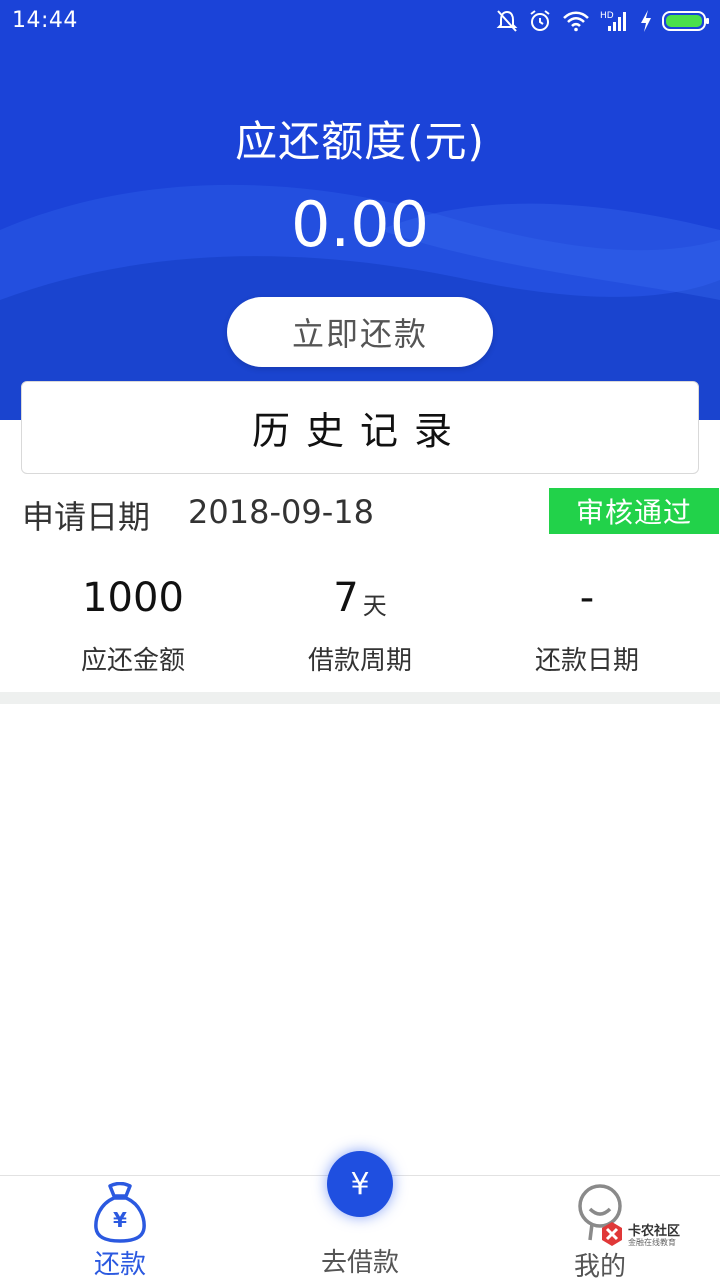  I want to click on yen-icon: ¥, so click(360, 1184).